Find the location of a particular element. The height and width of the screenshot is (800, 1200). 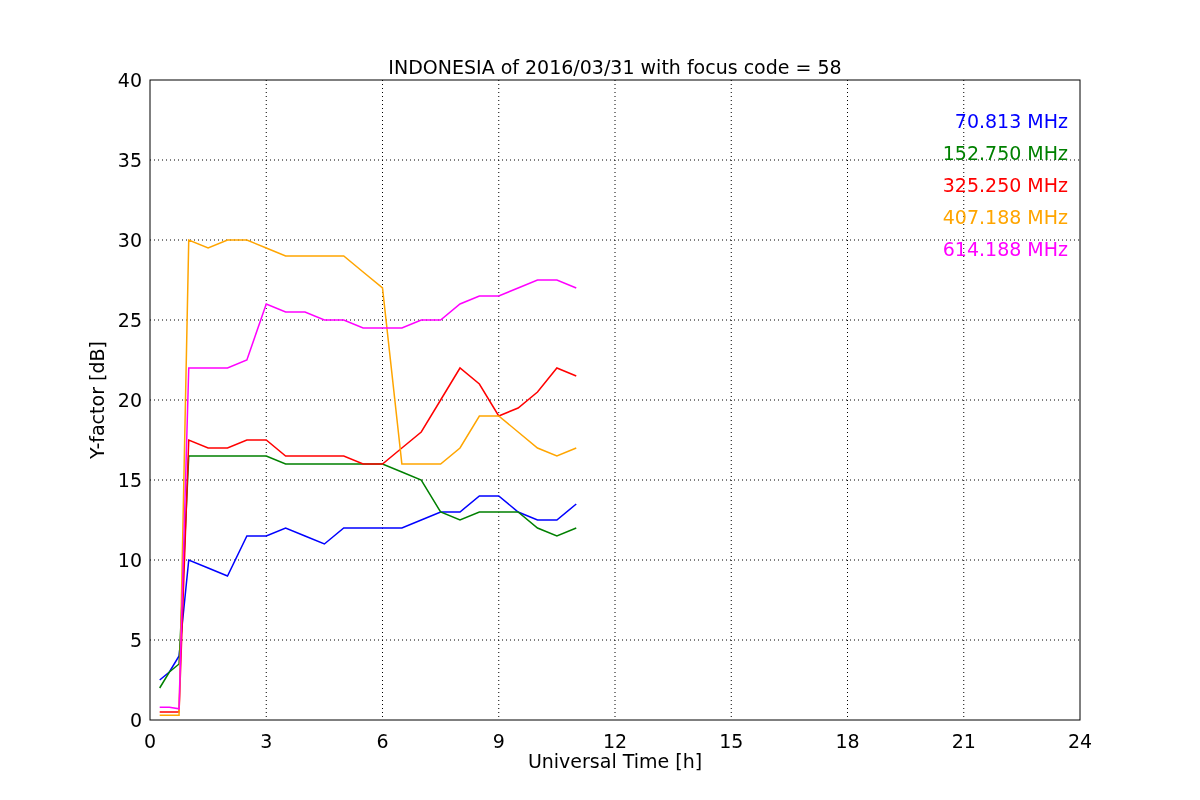

x-tick-label: 15 is located at coordinates (731, 741).